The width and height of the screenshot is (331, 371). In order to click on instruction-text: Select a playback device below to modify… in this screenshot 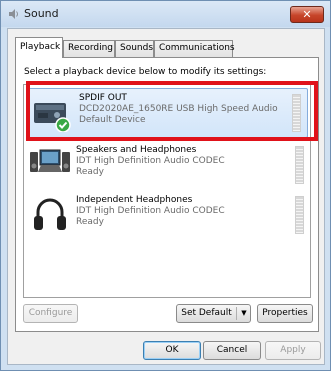, I will do `click(145, 72)`.